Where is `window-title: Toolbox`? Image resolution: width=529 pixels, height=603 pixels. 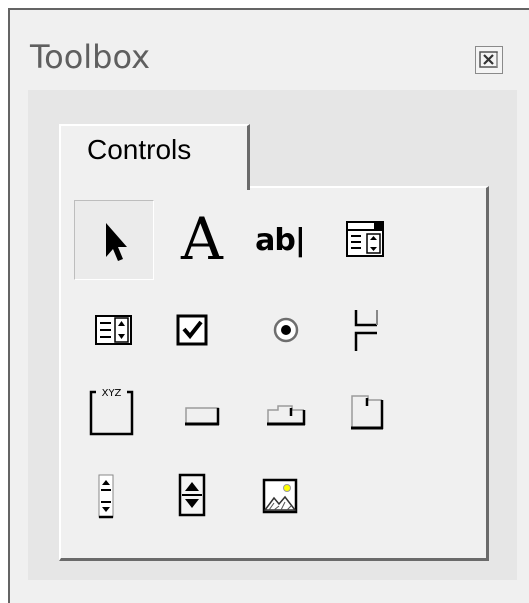
window-title: Toolbox is located at coordinates (90, 57).